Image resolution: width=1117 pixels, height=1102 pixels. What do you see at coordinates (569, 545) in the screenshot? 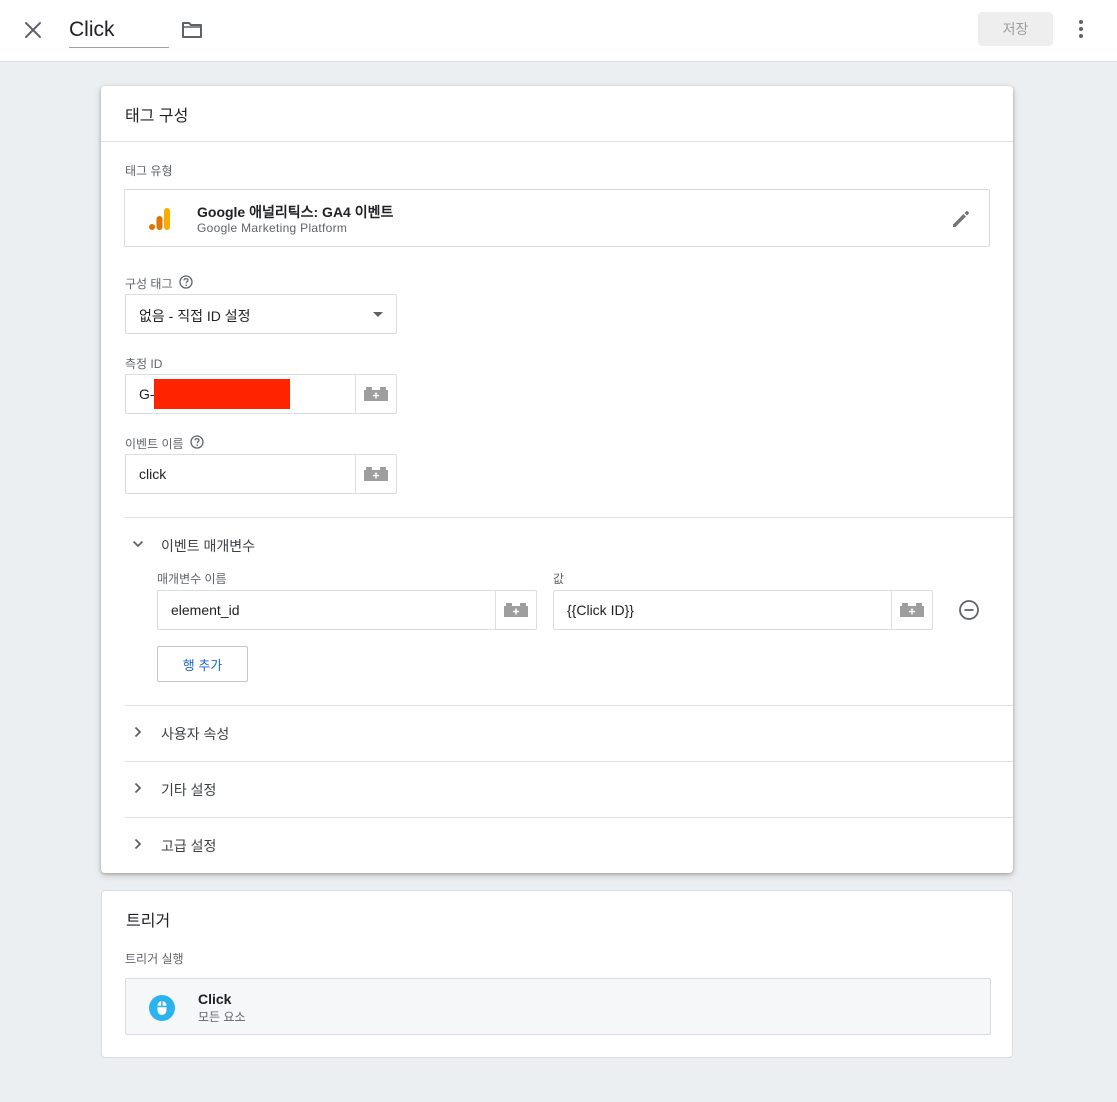
I see `event-parameters-section-toggle: 이벤트 매개변수` at bounding box center [569, 545].